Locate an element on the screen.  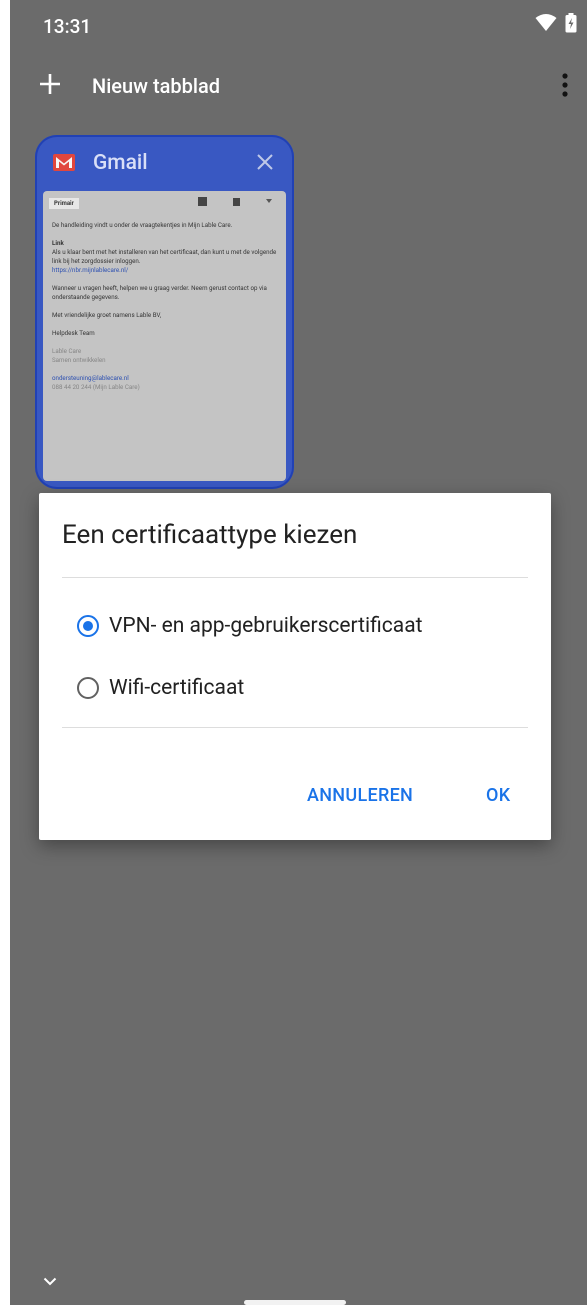
new-tab-plus-icon is located at coordinates (50, 86).